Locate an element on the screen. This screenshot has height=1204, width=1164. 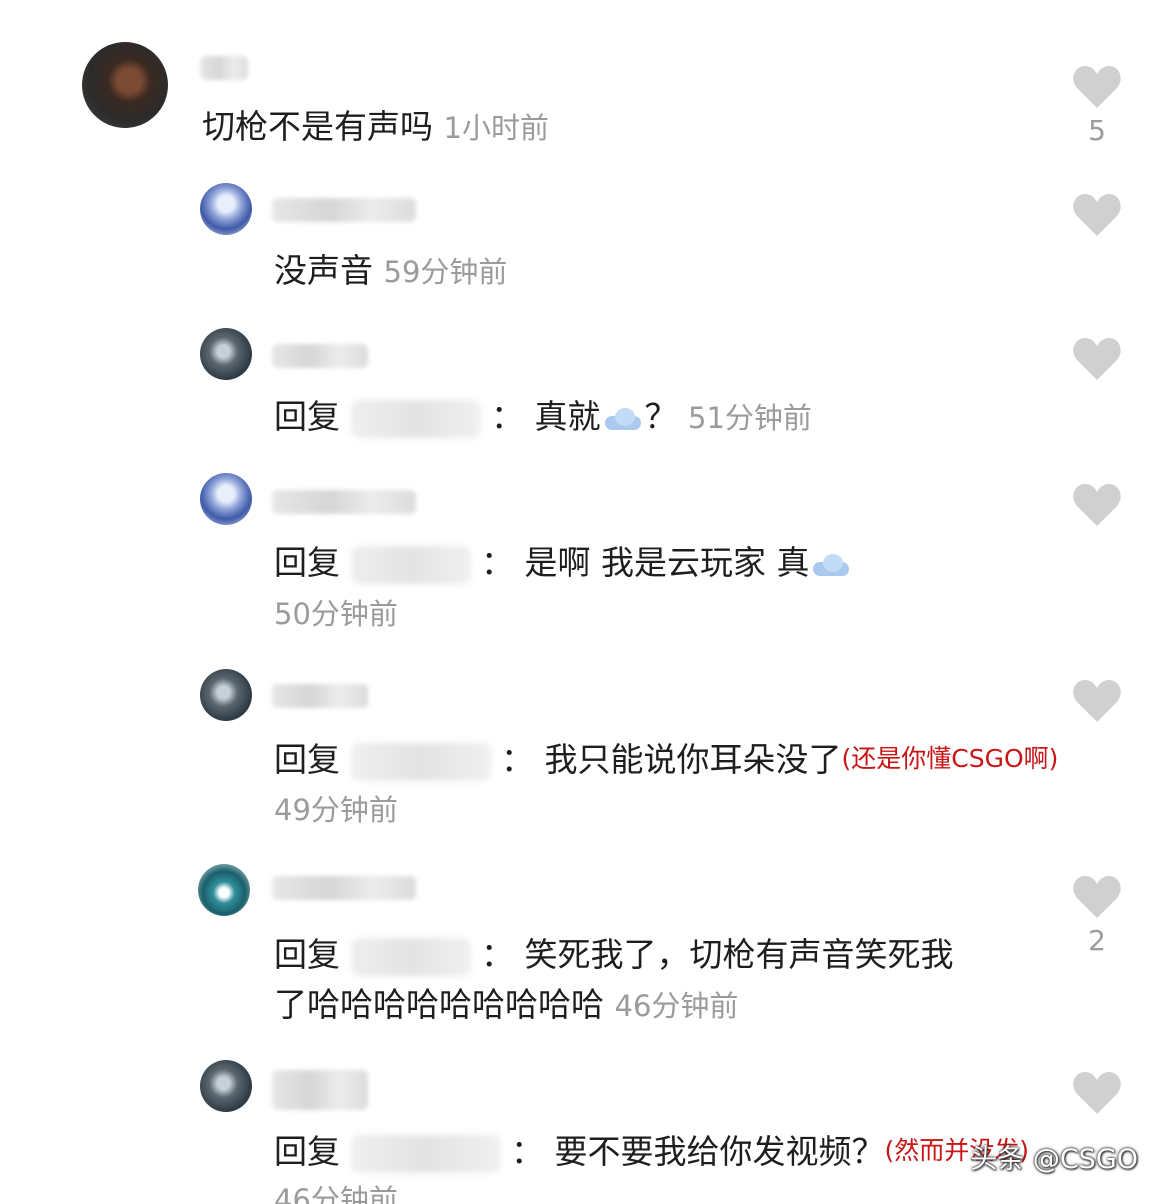
comment-time: 1小时前 is located at coordinates (496, 128).